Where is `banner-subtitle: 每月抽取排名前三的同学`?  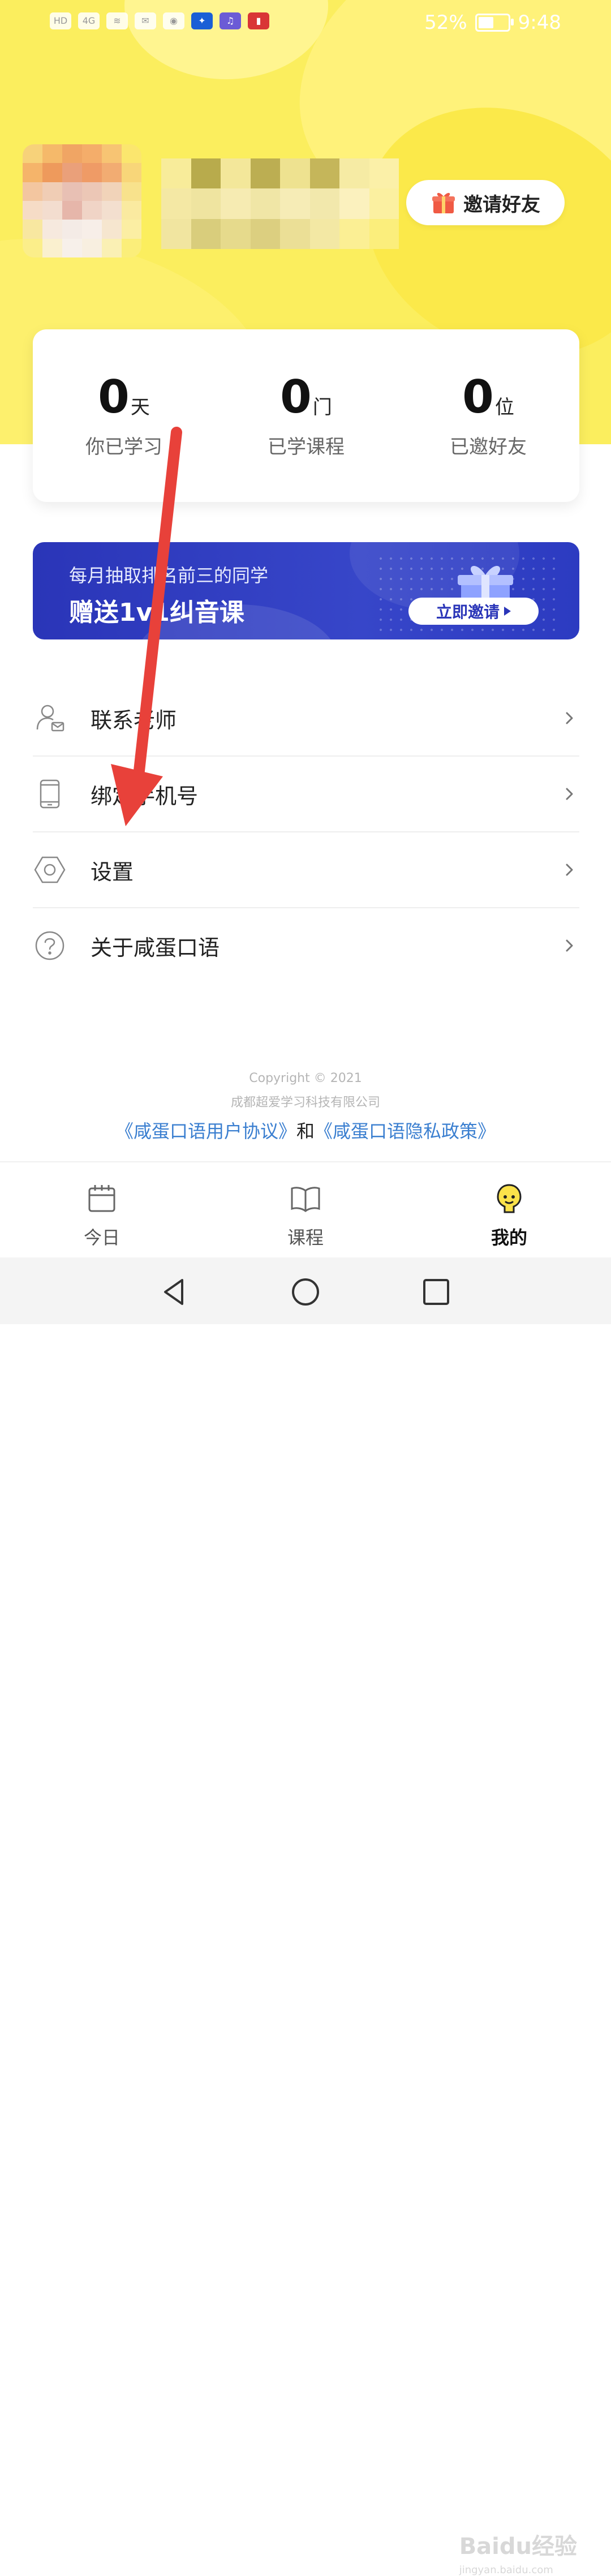
banner-subtitle: 每月抽取排名前三的同学 is located at coordinates (169, 575).